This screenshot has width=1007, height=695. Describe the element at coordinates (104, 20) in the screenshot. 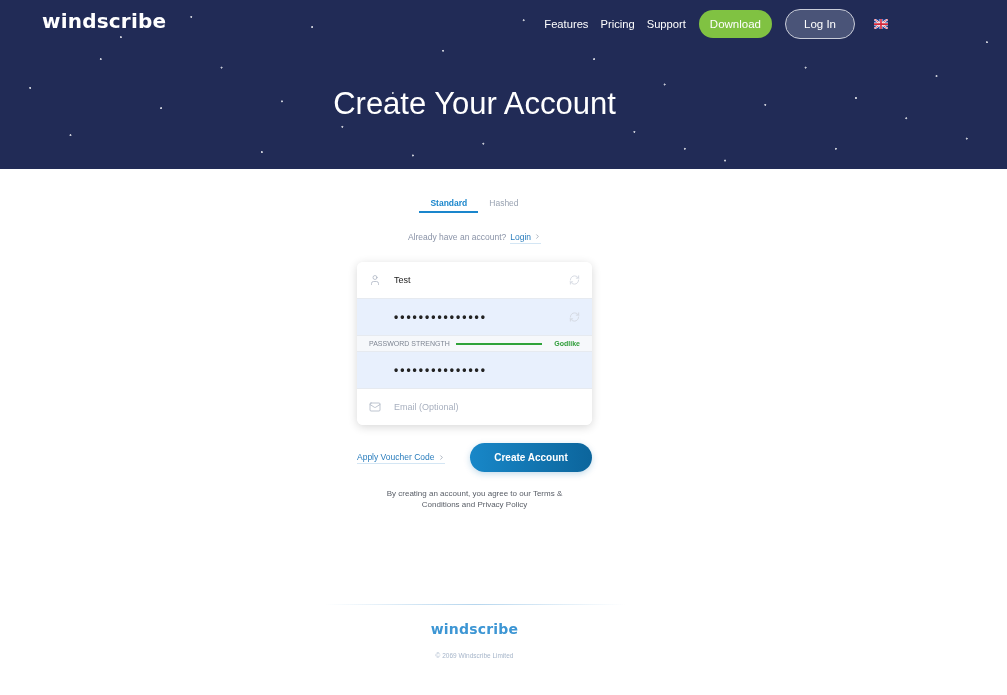

I see `logo: windscribe` at that location.